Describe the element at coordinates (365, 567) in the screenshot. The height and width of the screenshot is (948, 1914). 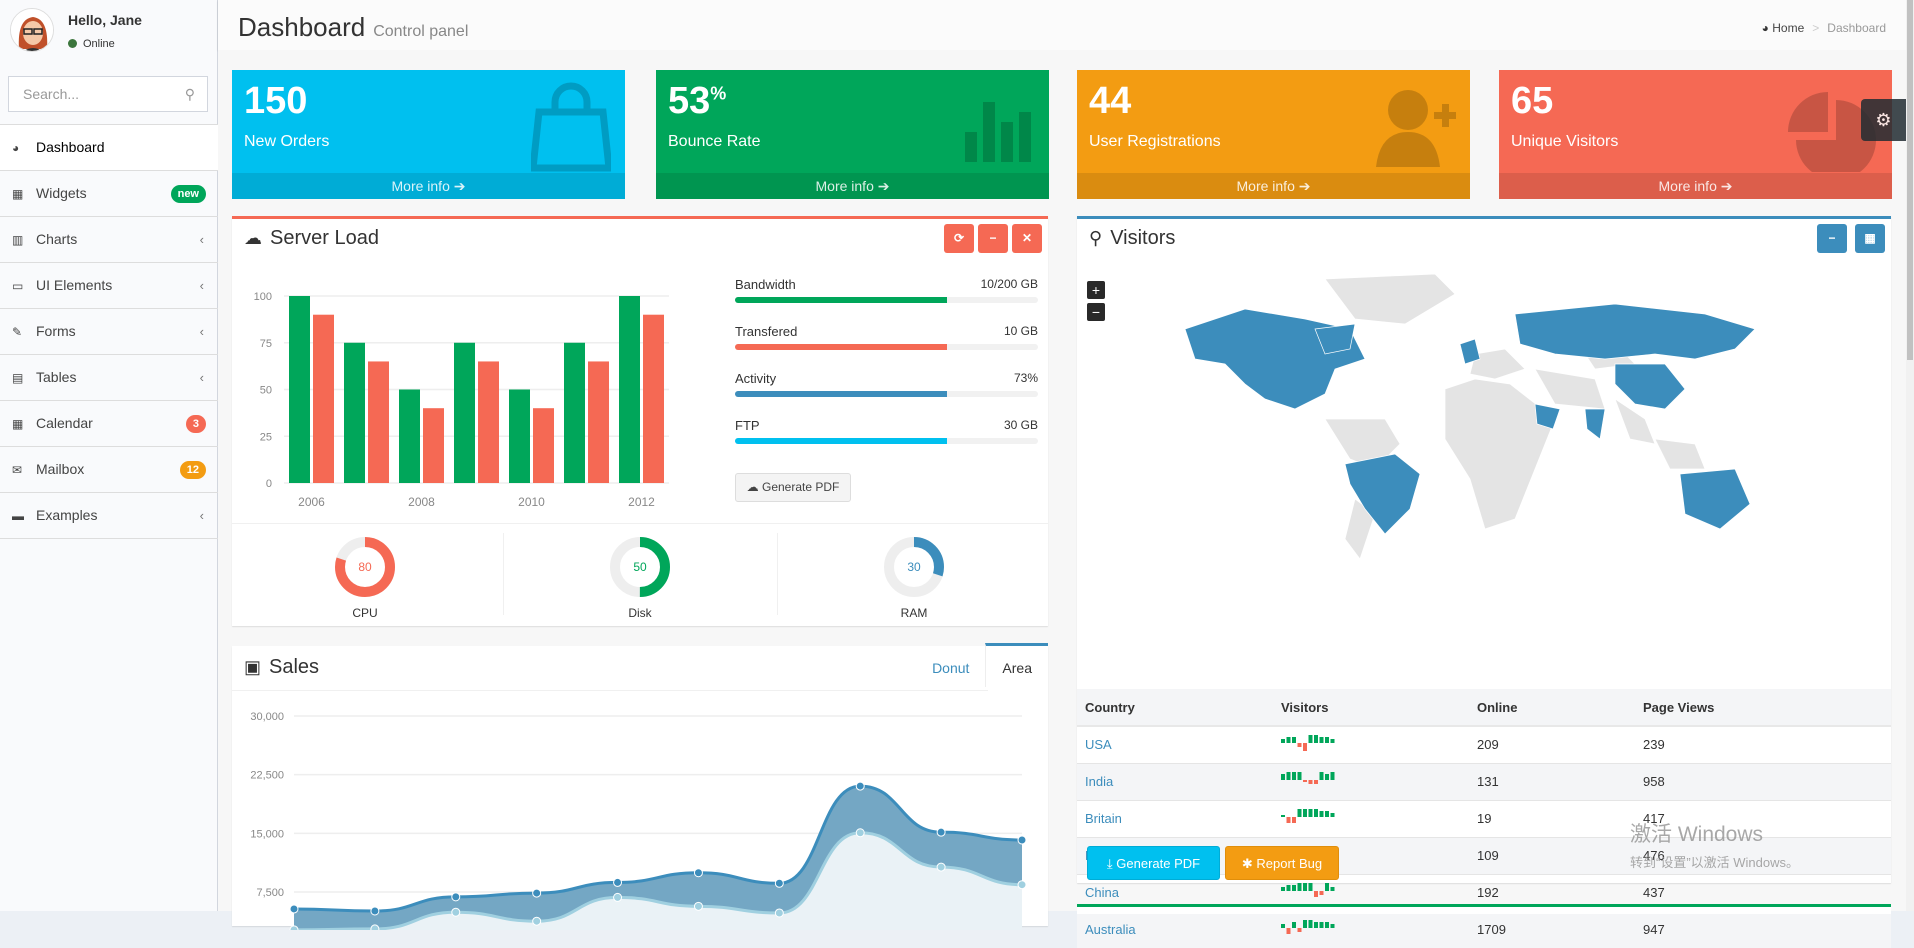
I see `knob-dial: 80` at that location.